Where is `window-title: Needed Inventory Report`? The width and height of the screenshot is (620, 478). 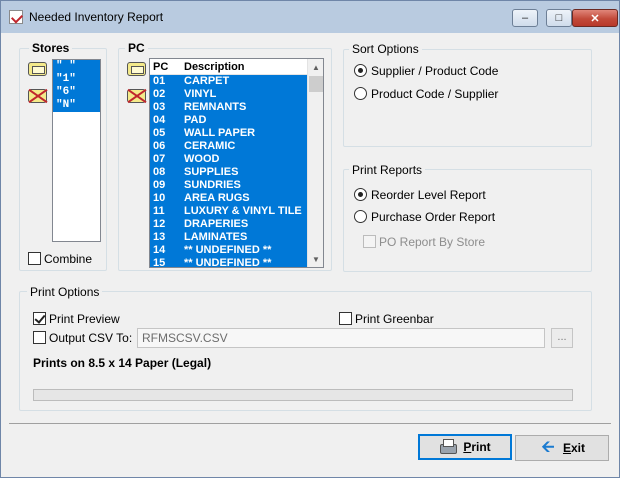 window-title: Needed Inventory Report is located at coordinates (96, 17).